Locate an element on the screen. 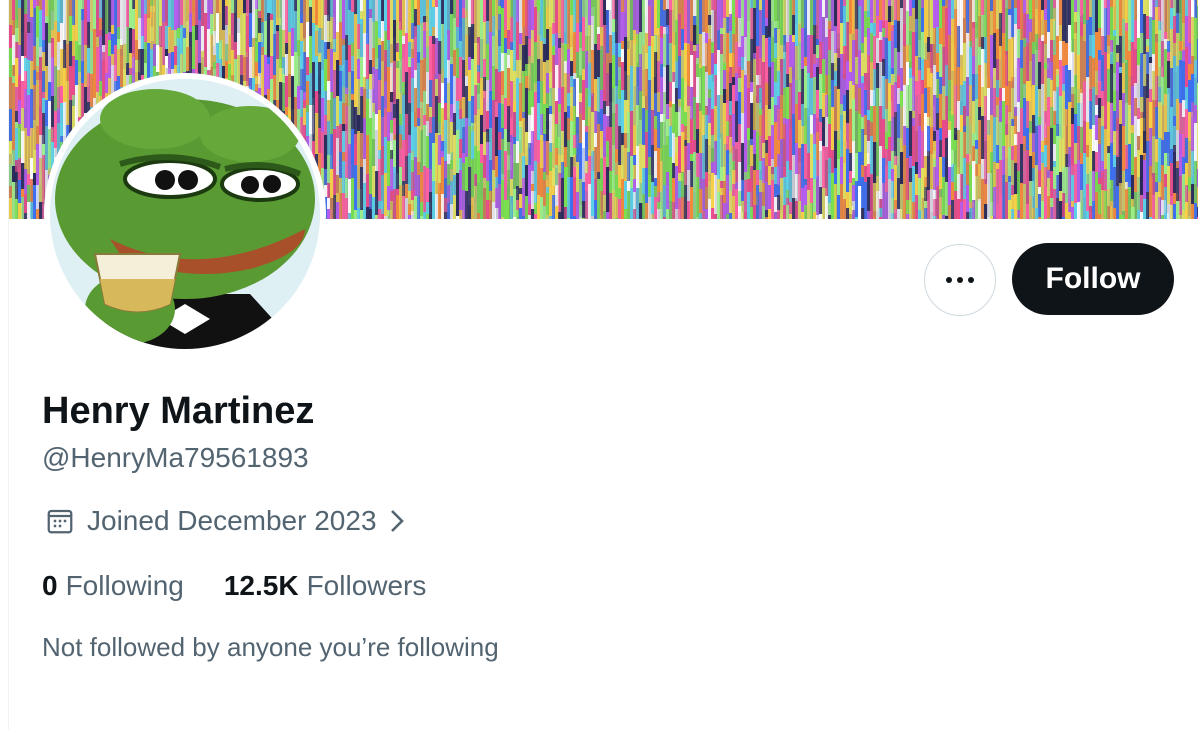  joined-date: Joined December 2023 is located at coordinates (226, 521).